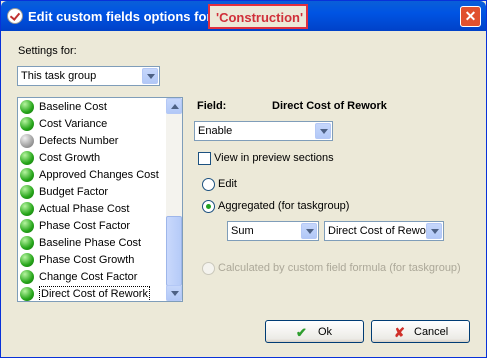 The width and height of the screenshot is (487, 358). I want to click on list-item-label: Phase Cost Factor, so click(85, 226).